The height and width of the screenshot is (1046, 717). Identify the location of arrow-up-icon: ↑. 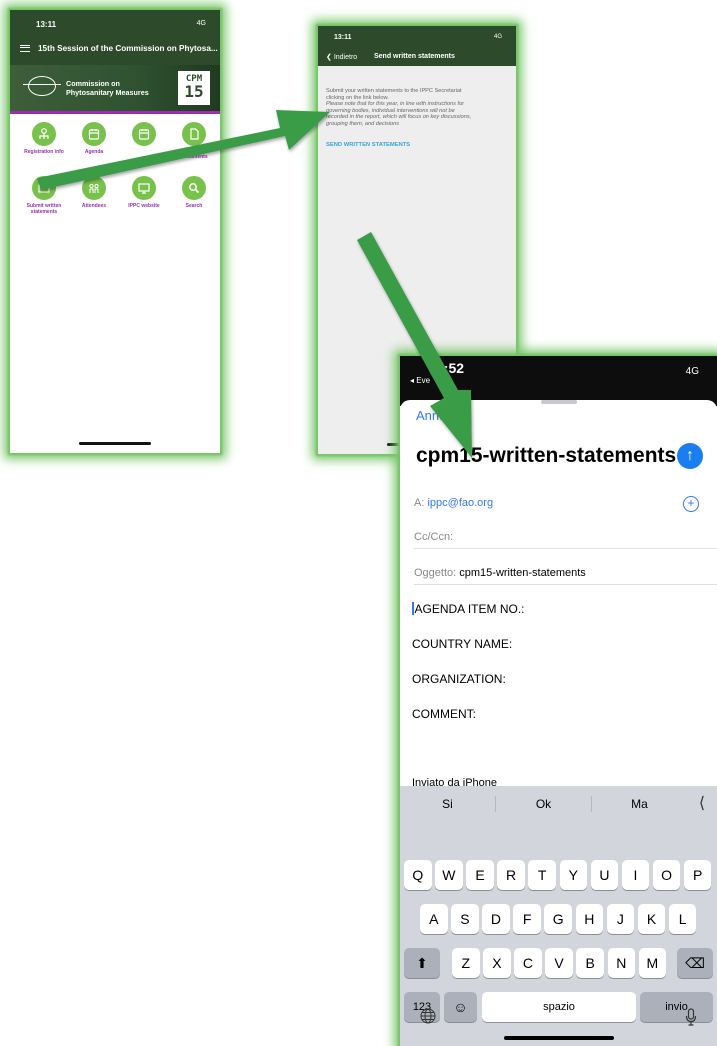
(690, 455).